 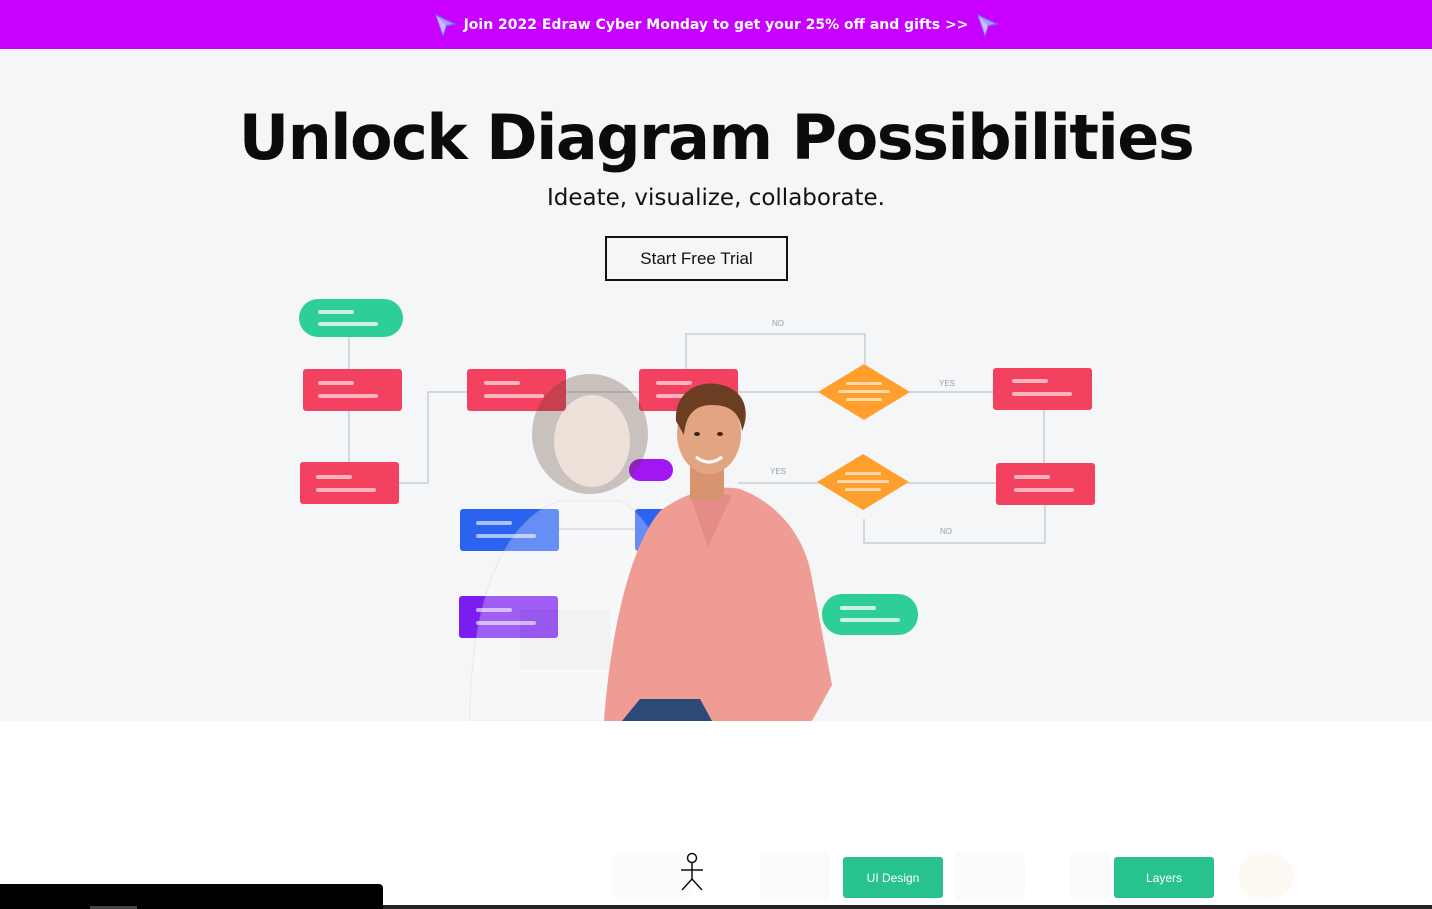 What do you see at coordinates (716, 137) in the screenshot?
I see `hero-title: Unlock Diagram Possibilities` at bounding box center [716, 137].